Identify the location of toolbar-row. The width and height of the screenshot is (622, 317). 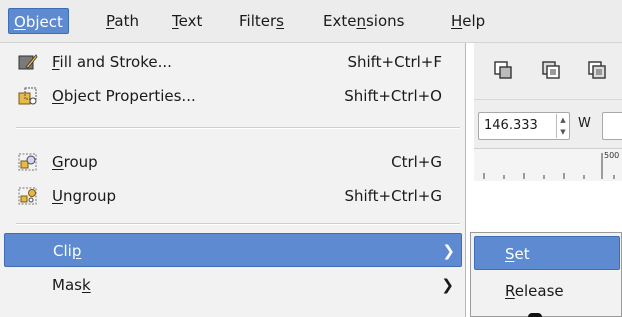
(548, 71).